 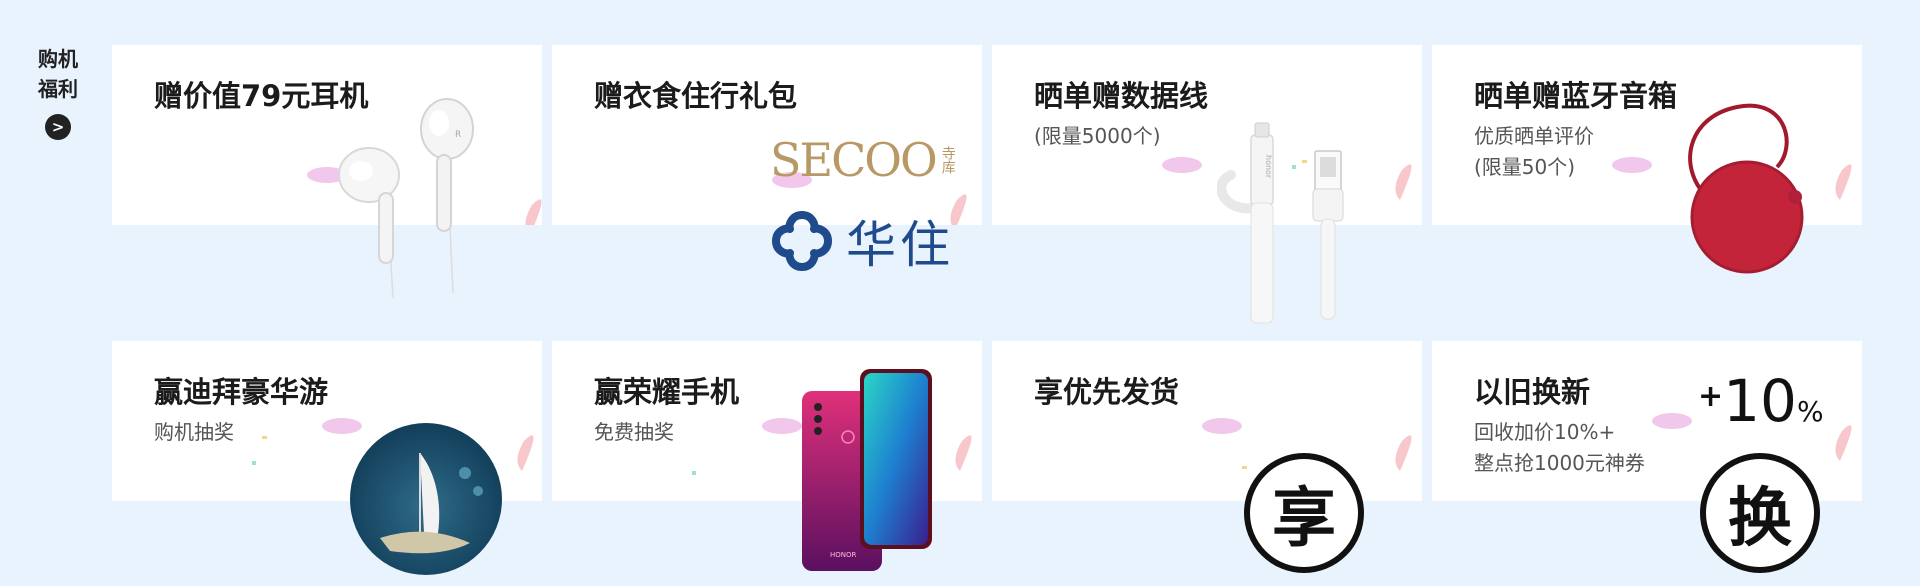 What do you see at coordinates (1647, 159) in the screenshot?
I see `benefit-card-bluetooth-speaker: 晒单赠蓝牙音箱 优质晒单评价 (限量50个)` at bounding box center [1647, 159].